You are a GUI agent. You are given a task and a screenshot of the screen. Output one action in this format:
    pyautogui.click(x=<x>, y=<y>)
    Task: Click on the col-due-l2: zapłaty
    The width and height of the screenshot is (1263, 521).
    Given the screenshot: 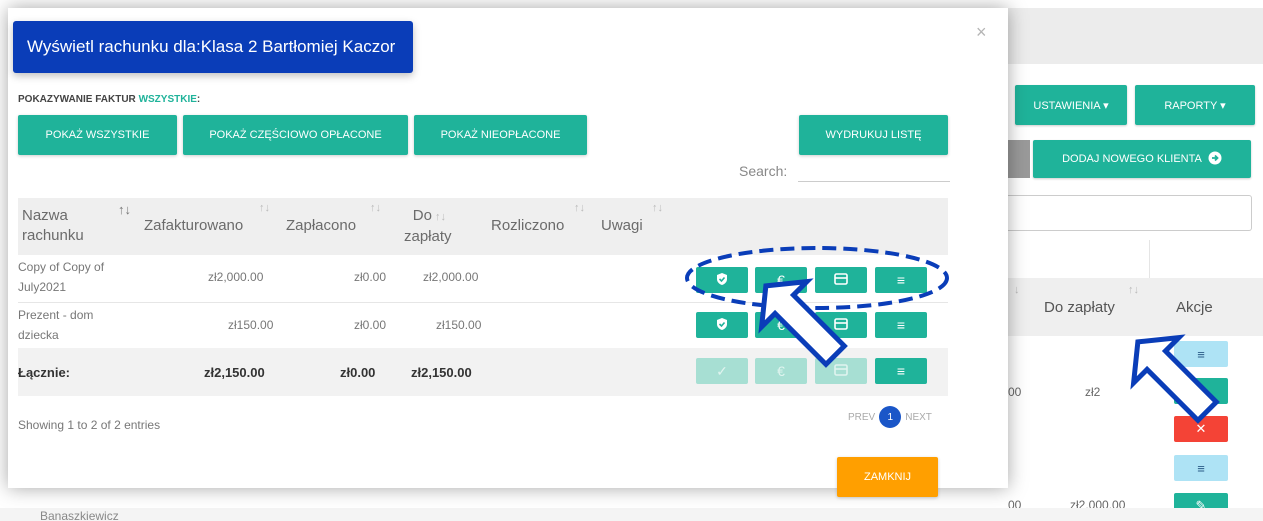 What is the action you would take?
    pyautogui.click(x=428, y=236)
    